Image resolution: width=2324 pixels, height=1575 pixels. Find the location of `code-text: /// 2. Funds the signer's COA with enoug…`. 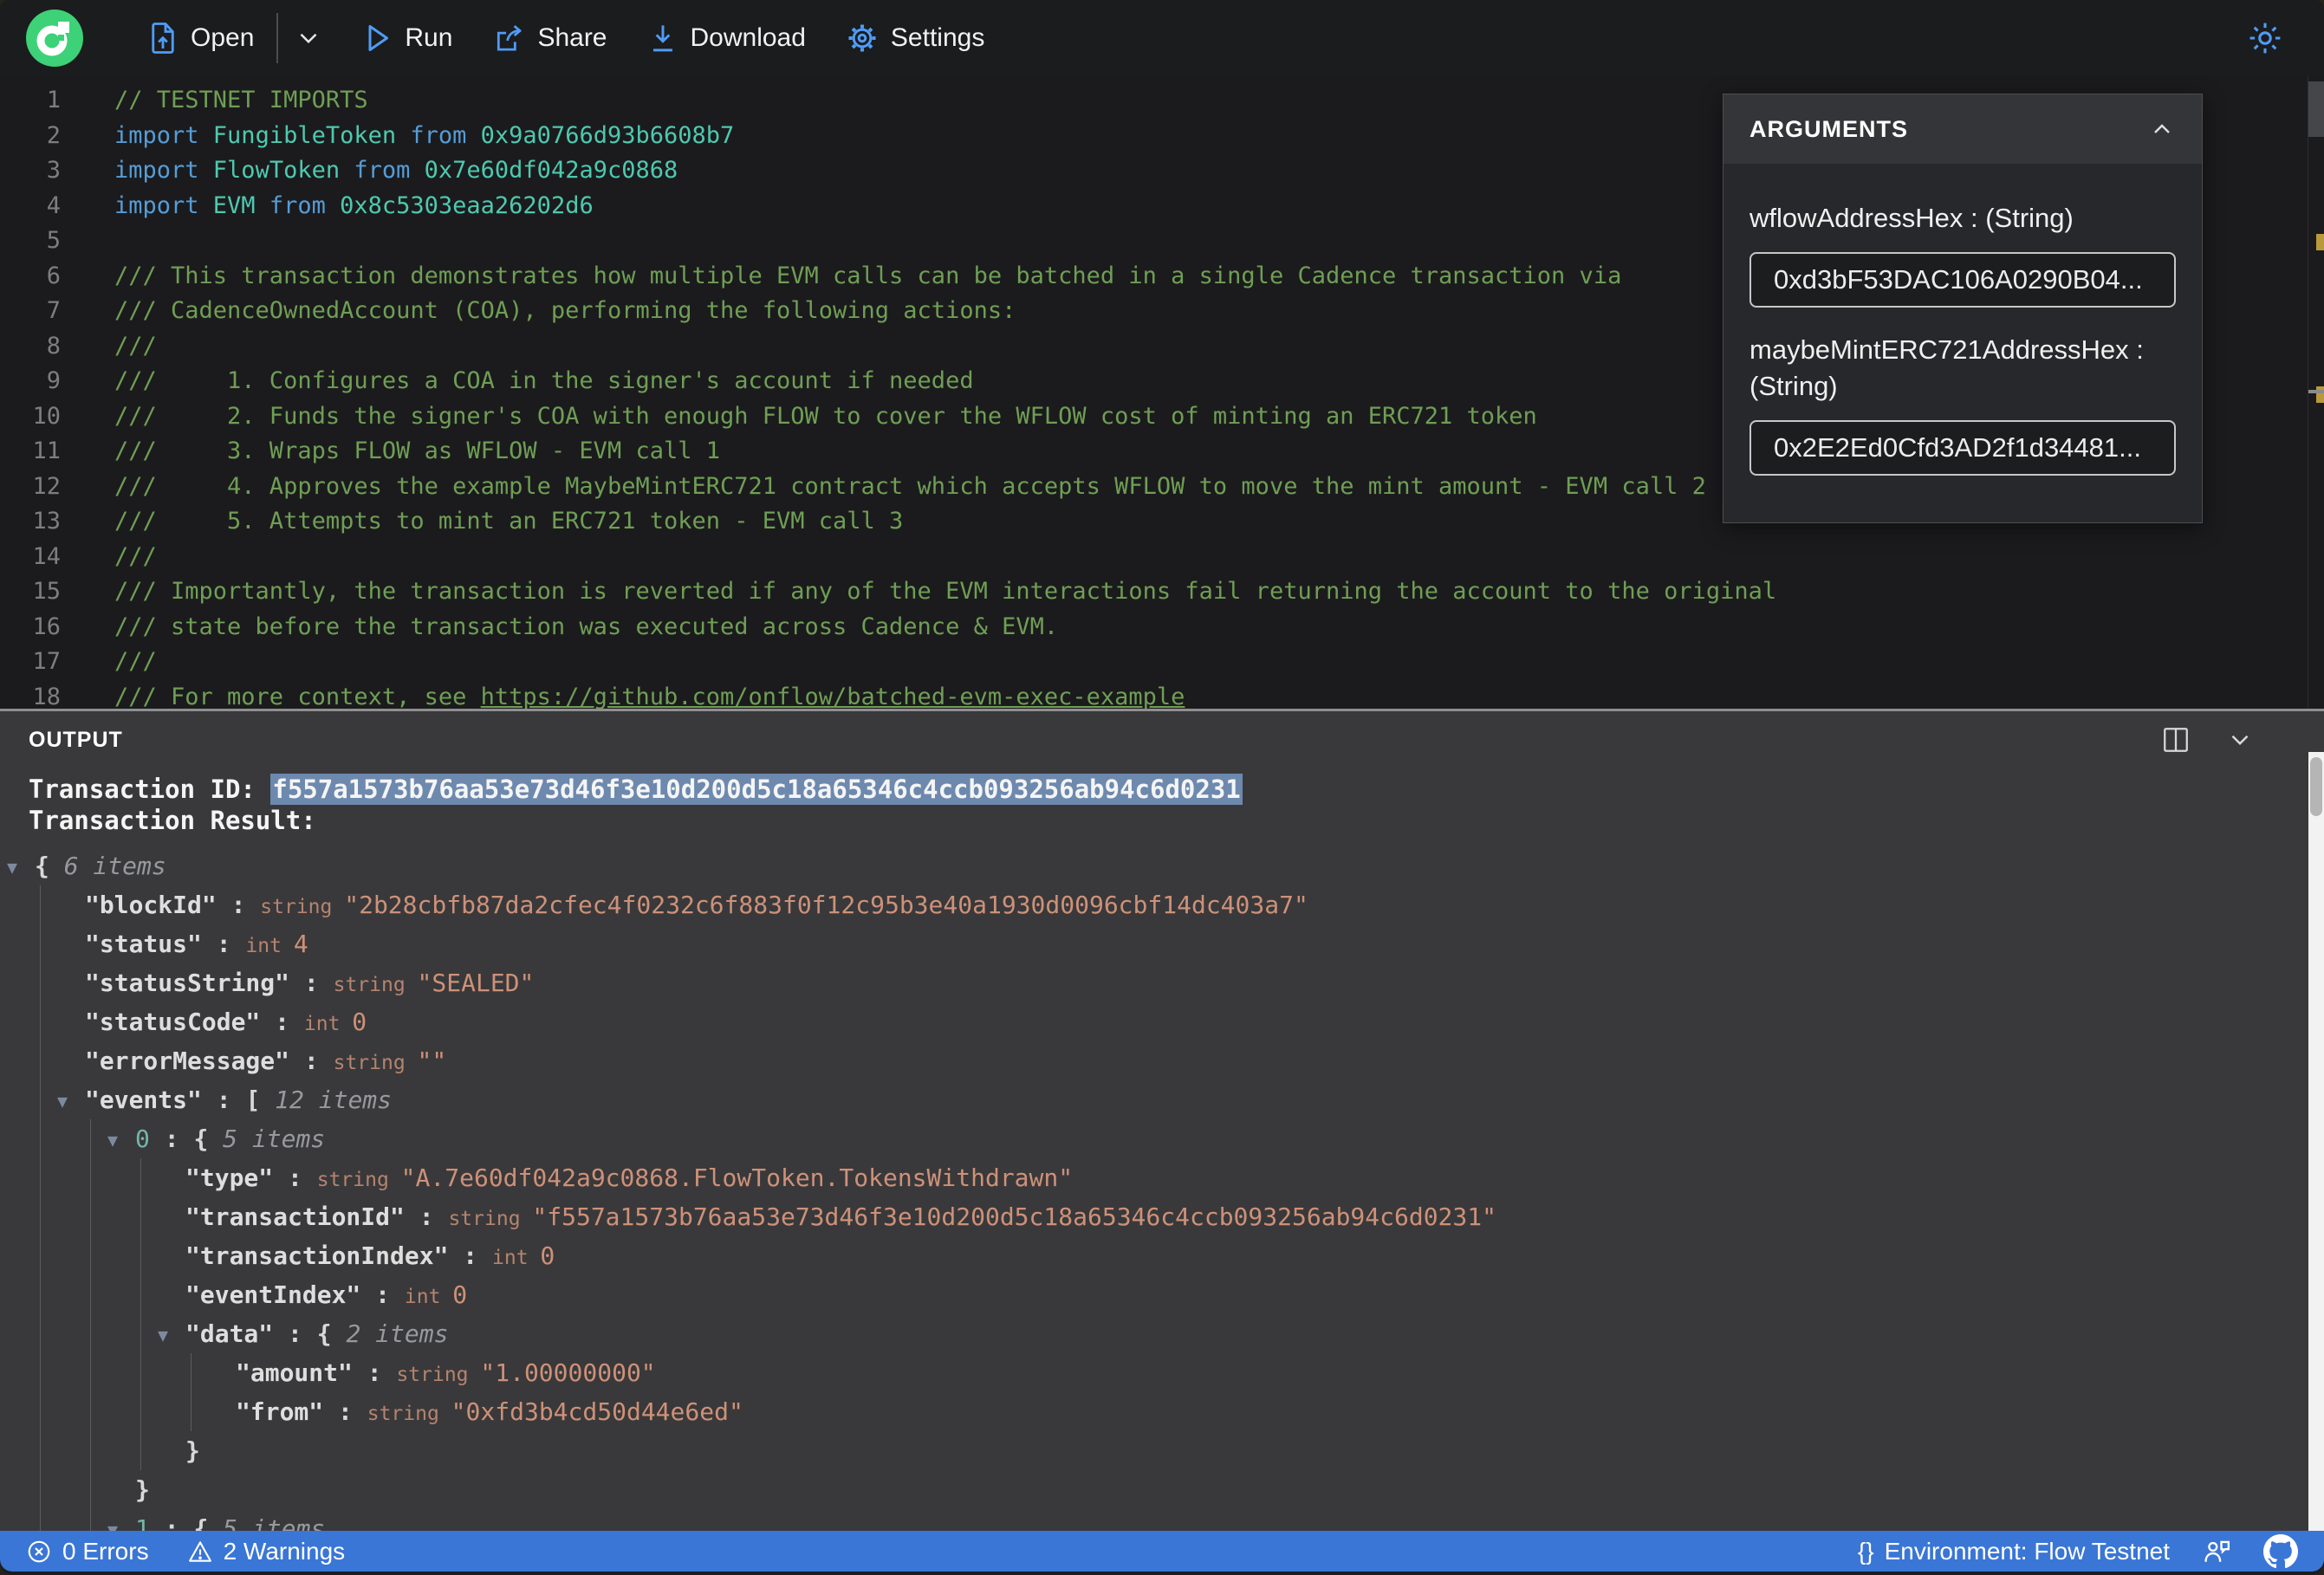

code-text: /// 2. Funds the signer's COA with enoug… is located at coordinates (825, 416).